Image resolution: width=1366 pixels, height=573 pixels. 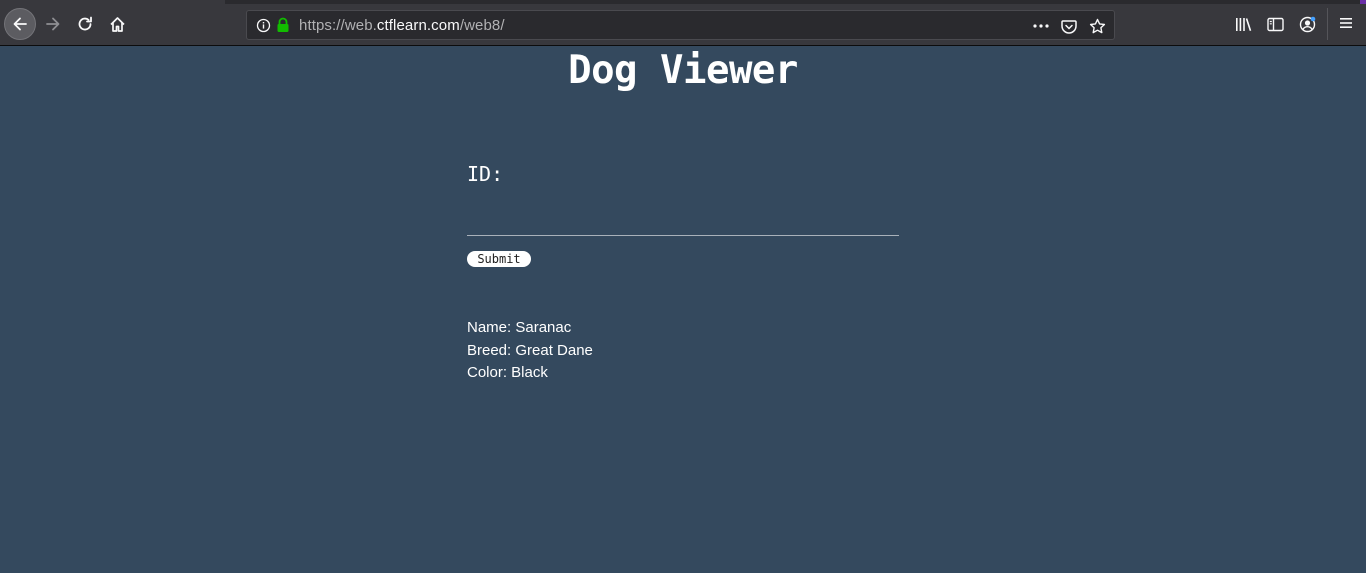 I want to click on info-icon, so click(x=263, y=27).